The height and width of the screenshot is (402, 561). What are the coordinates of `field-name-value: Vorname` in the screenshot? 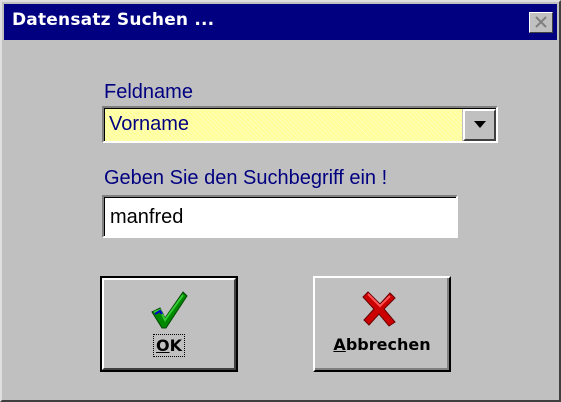 It's located at (283, 125).